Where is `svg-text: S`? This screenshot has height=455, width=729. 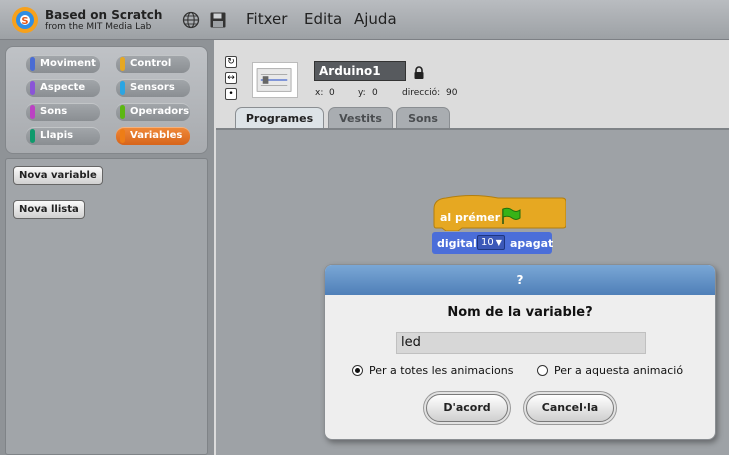 svg-text: S is located at coordinates (24, 21).